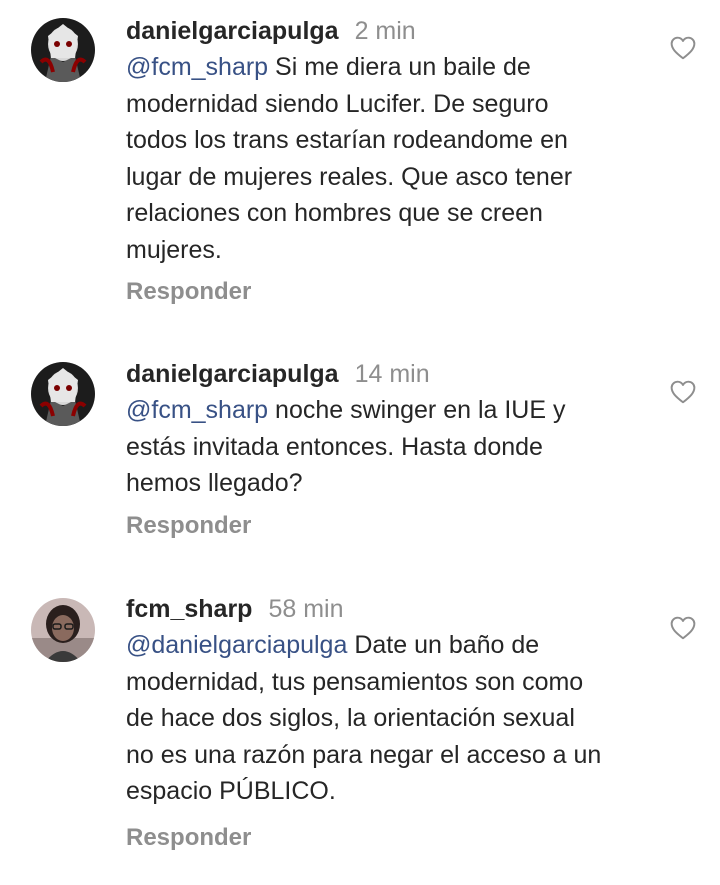 The image size is (720, 885). What do you see at coordinates (349, 176) in the screenshot?
I see `comment-line: lugar de mujeres reales. Que asco tener` at bounding box center [349, 176].